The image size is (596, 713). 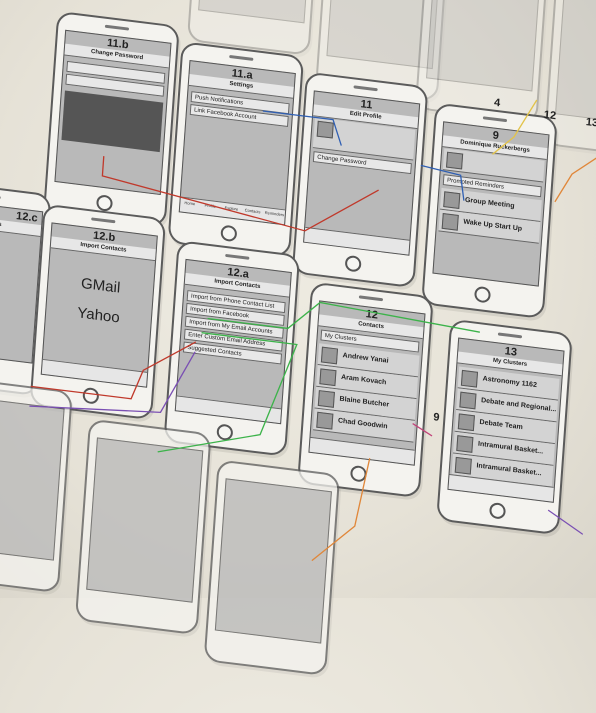 I want to click on wire-pink, so click(x=422, y=430).